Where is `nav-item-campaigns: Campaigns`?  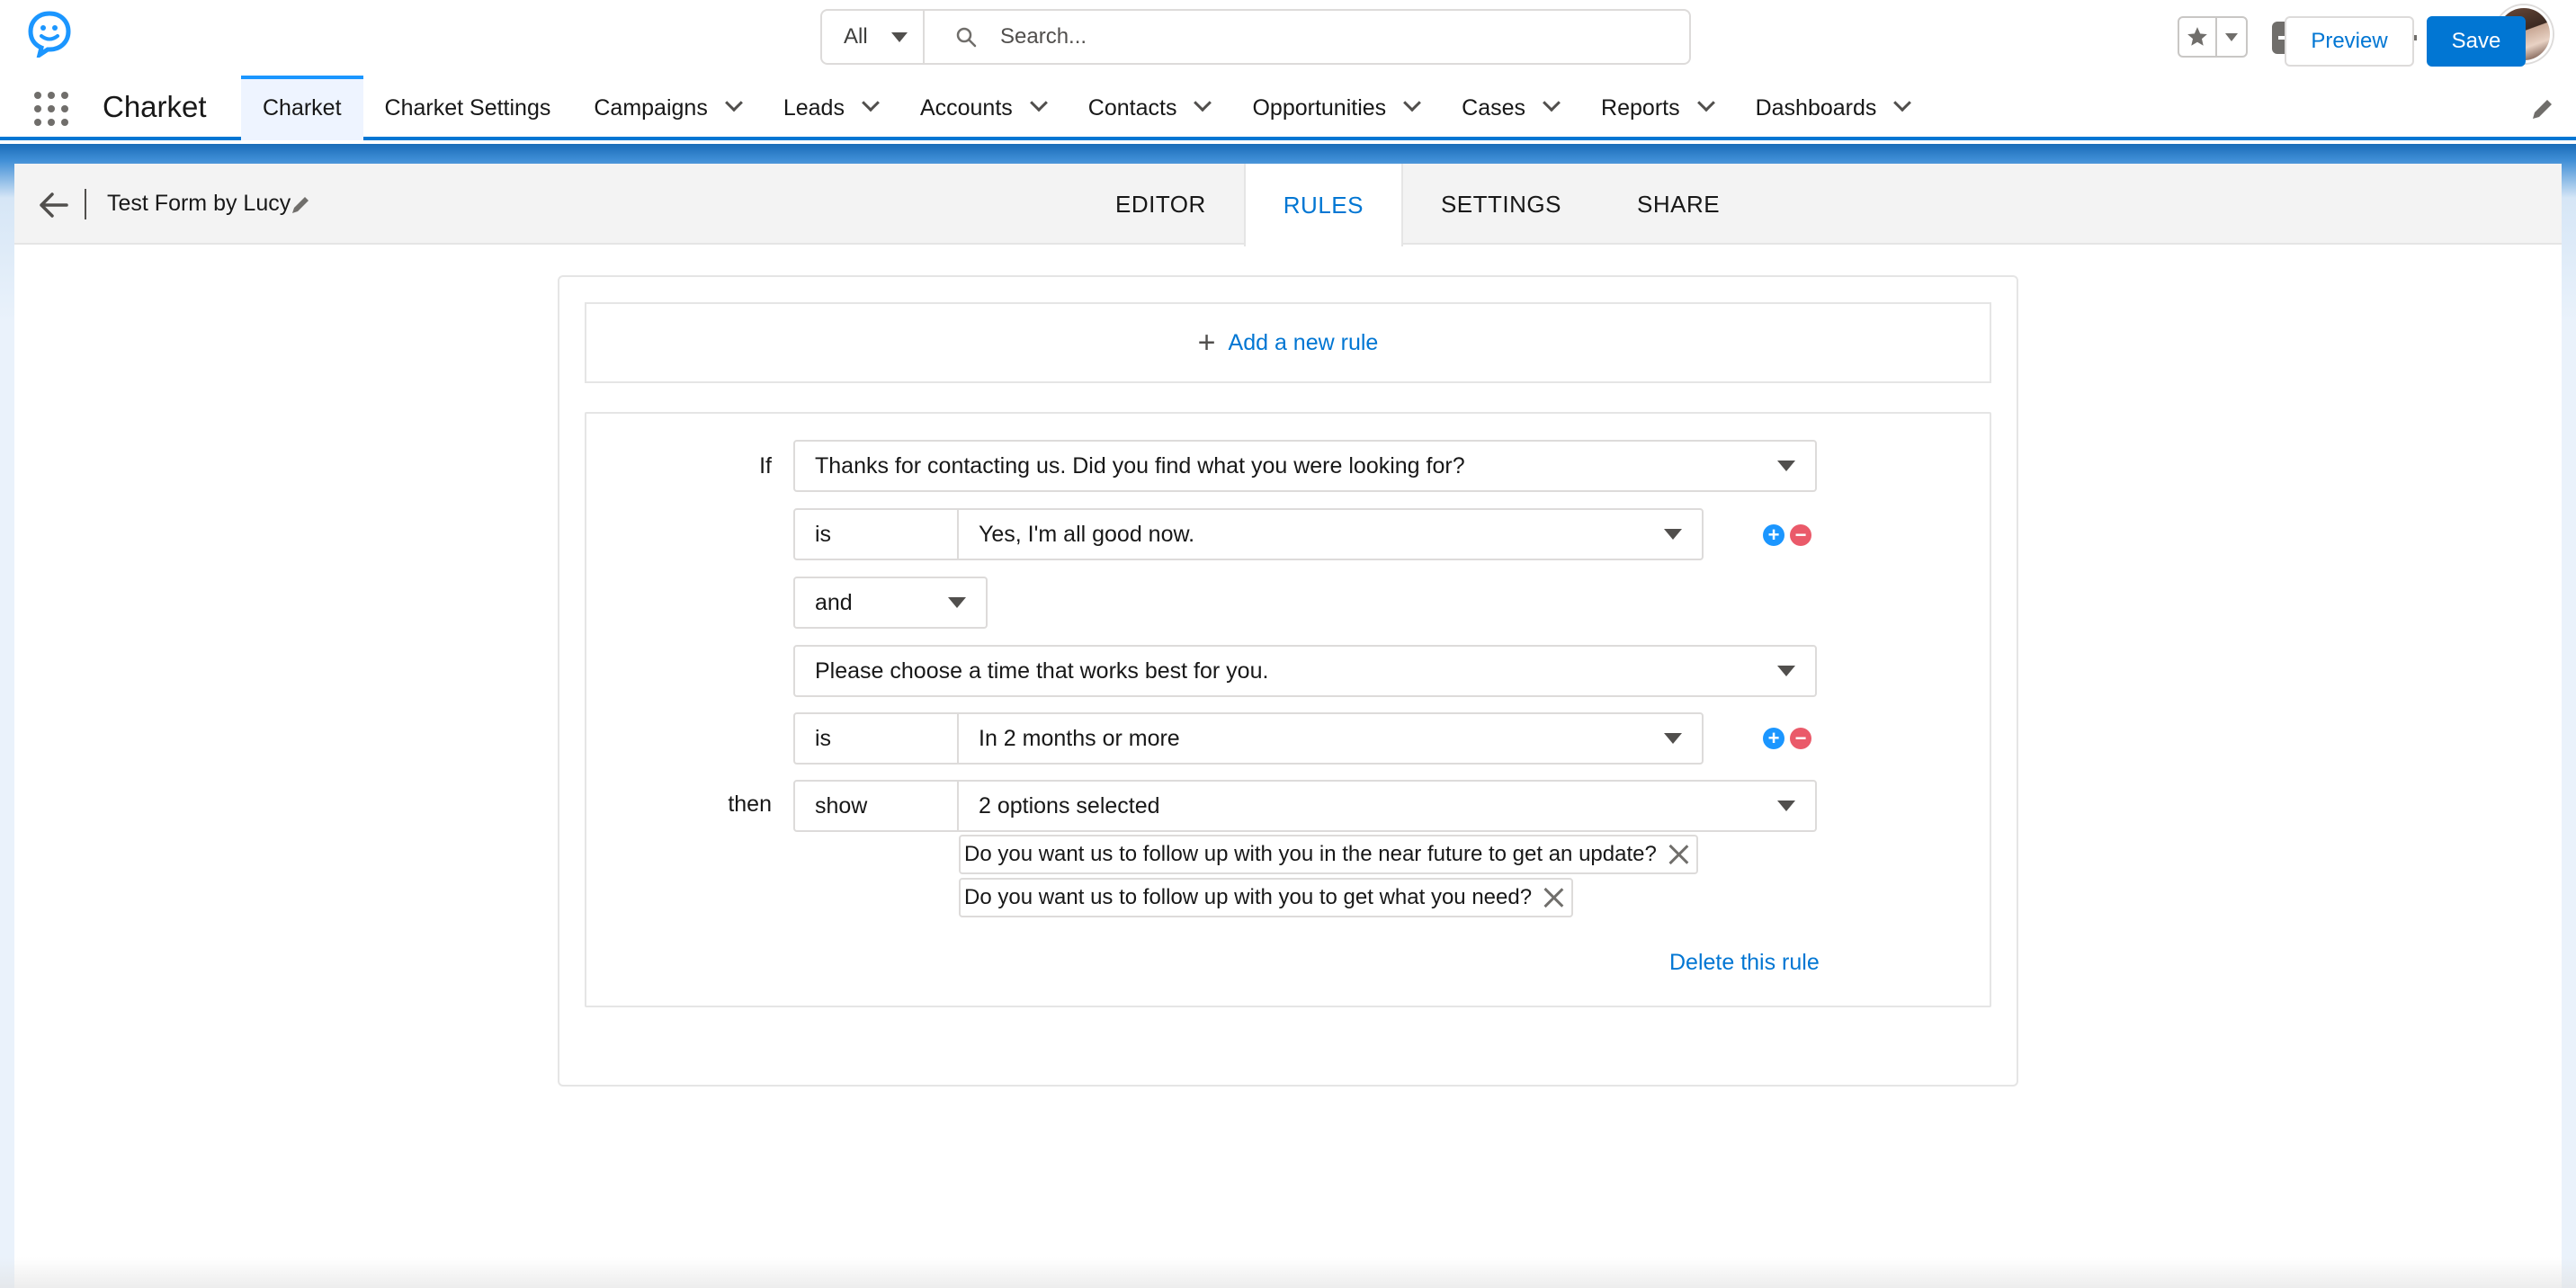 nav-item-campaigns: Campaigns is located at coordinates (666, 108).